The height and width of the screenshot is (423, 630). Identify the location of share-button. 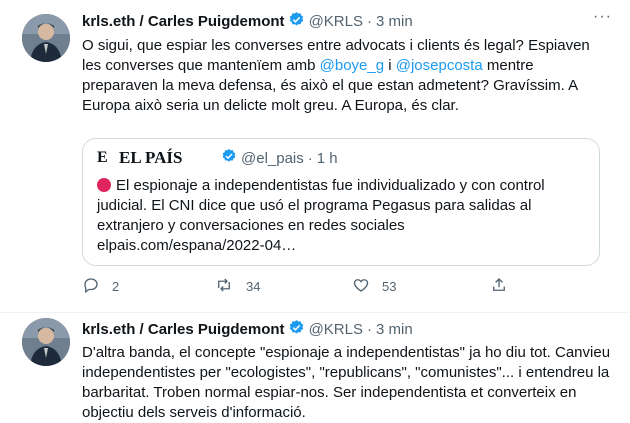
(505, 286).